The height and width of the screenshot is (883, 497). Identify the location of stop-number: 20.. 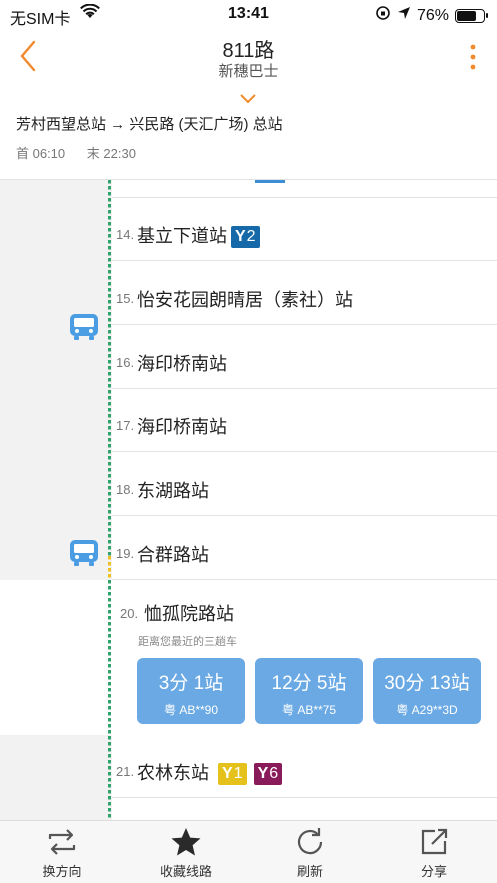
(129, 613).